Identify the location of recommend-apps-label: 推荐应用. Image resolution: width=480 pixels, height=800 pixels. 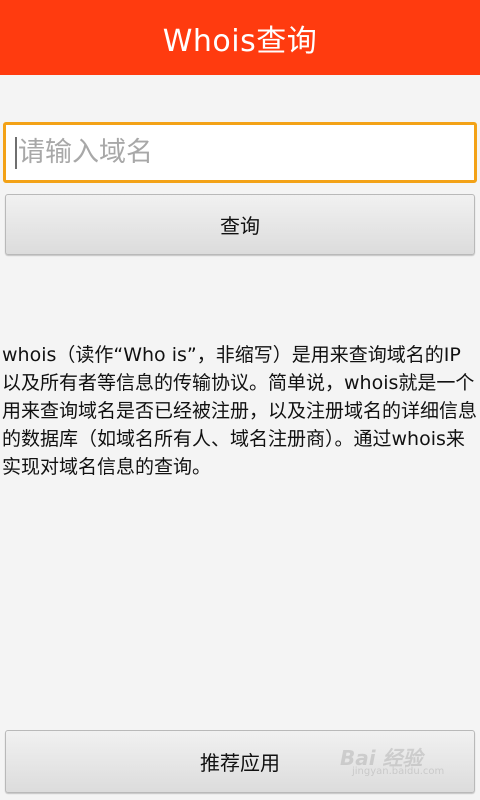
(240, 763).